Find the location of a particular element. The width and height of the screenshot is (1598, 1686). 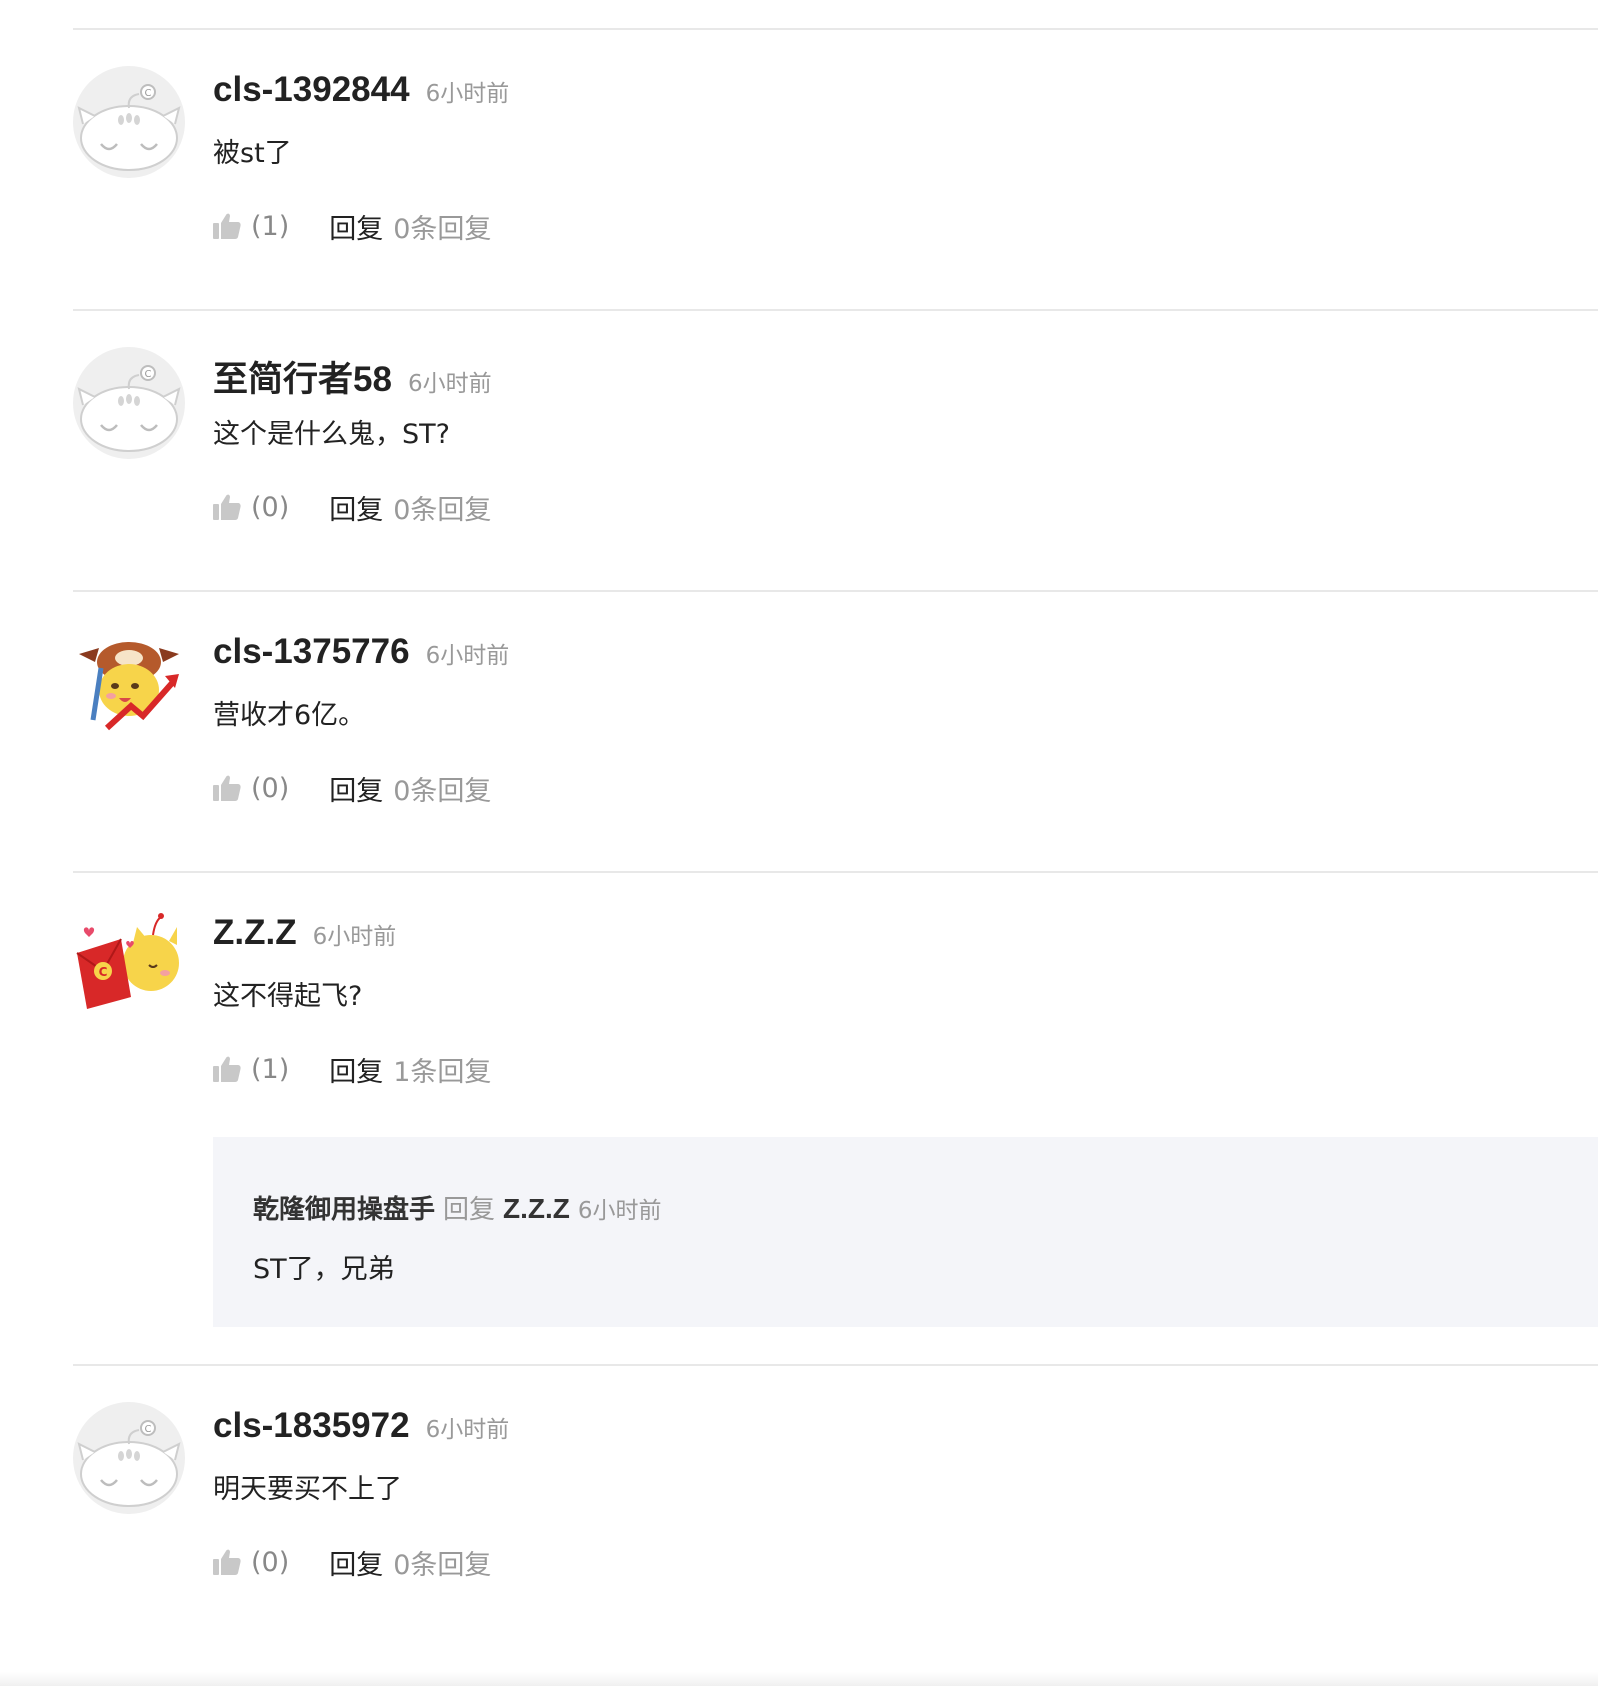

red-envelope-cat-avatar: C is located at coordinates (129, 965).